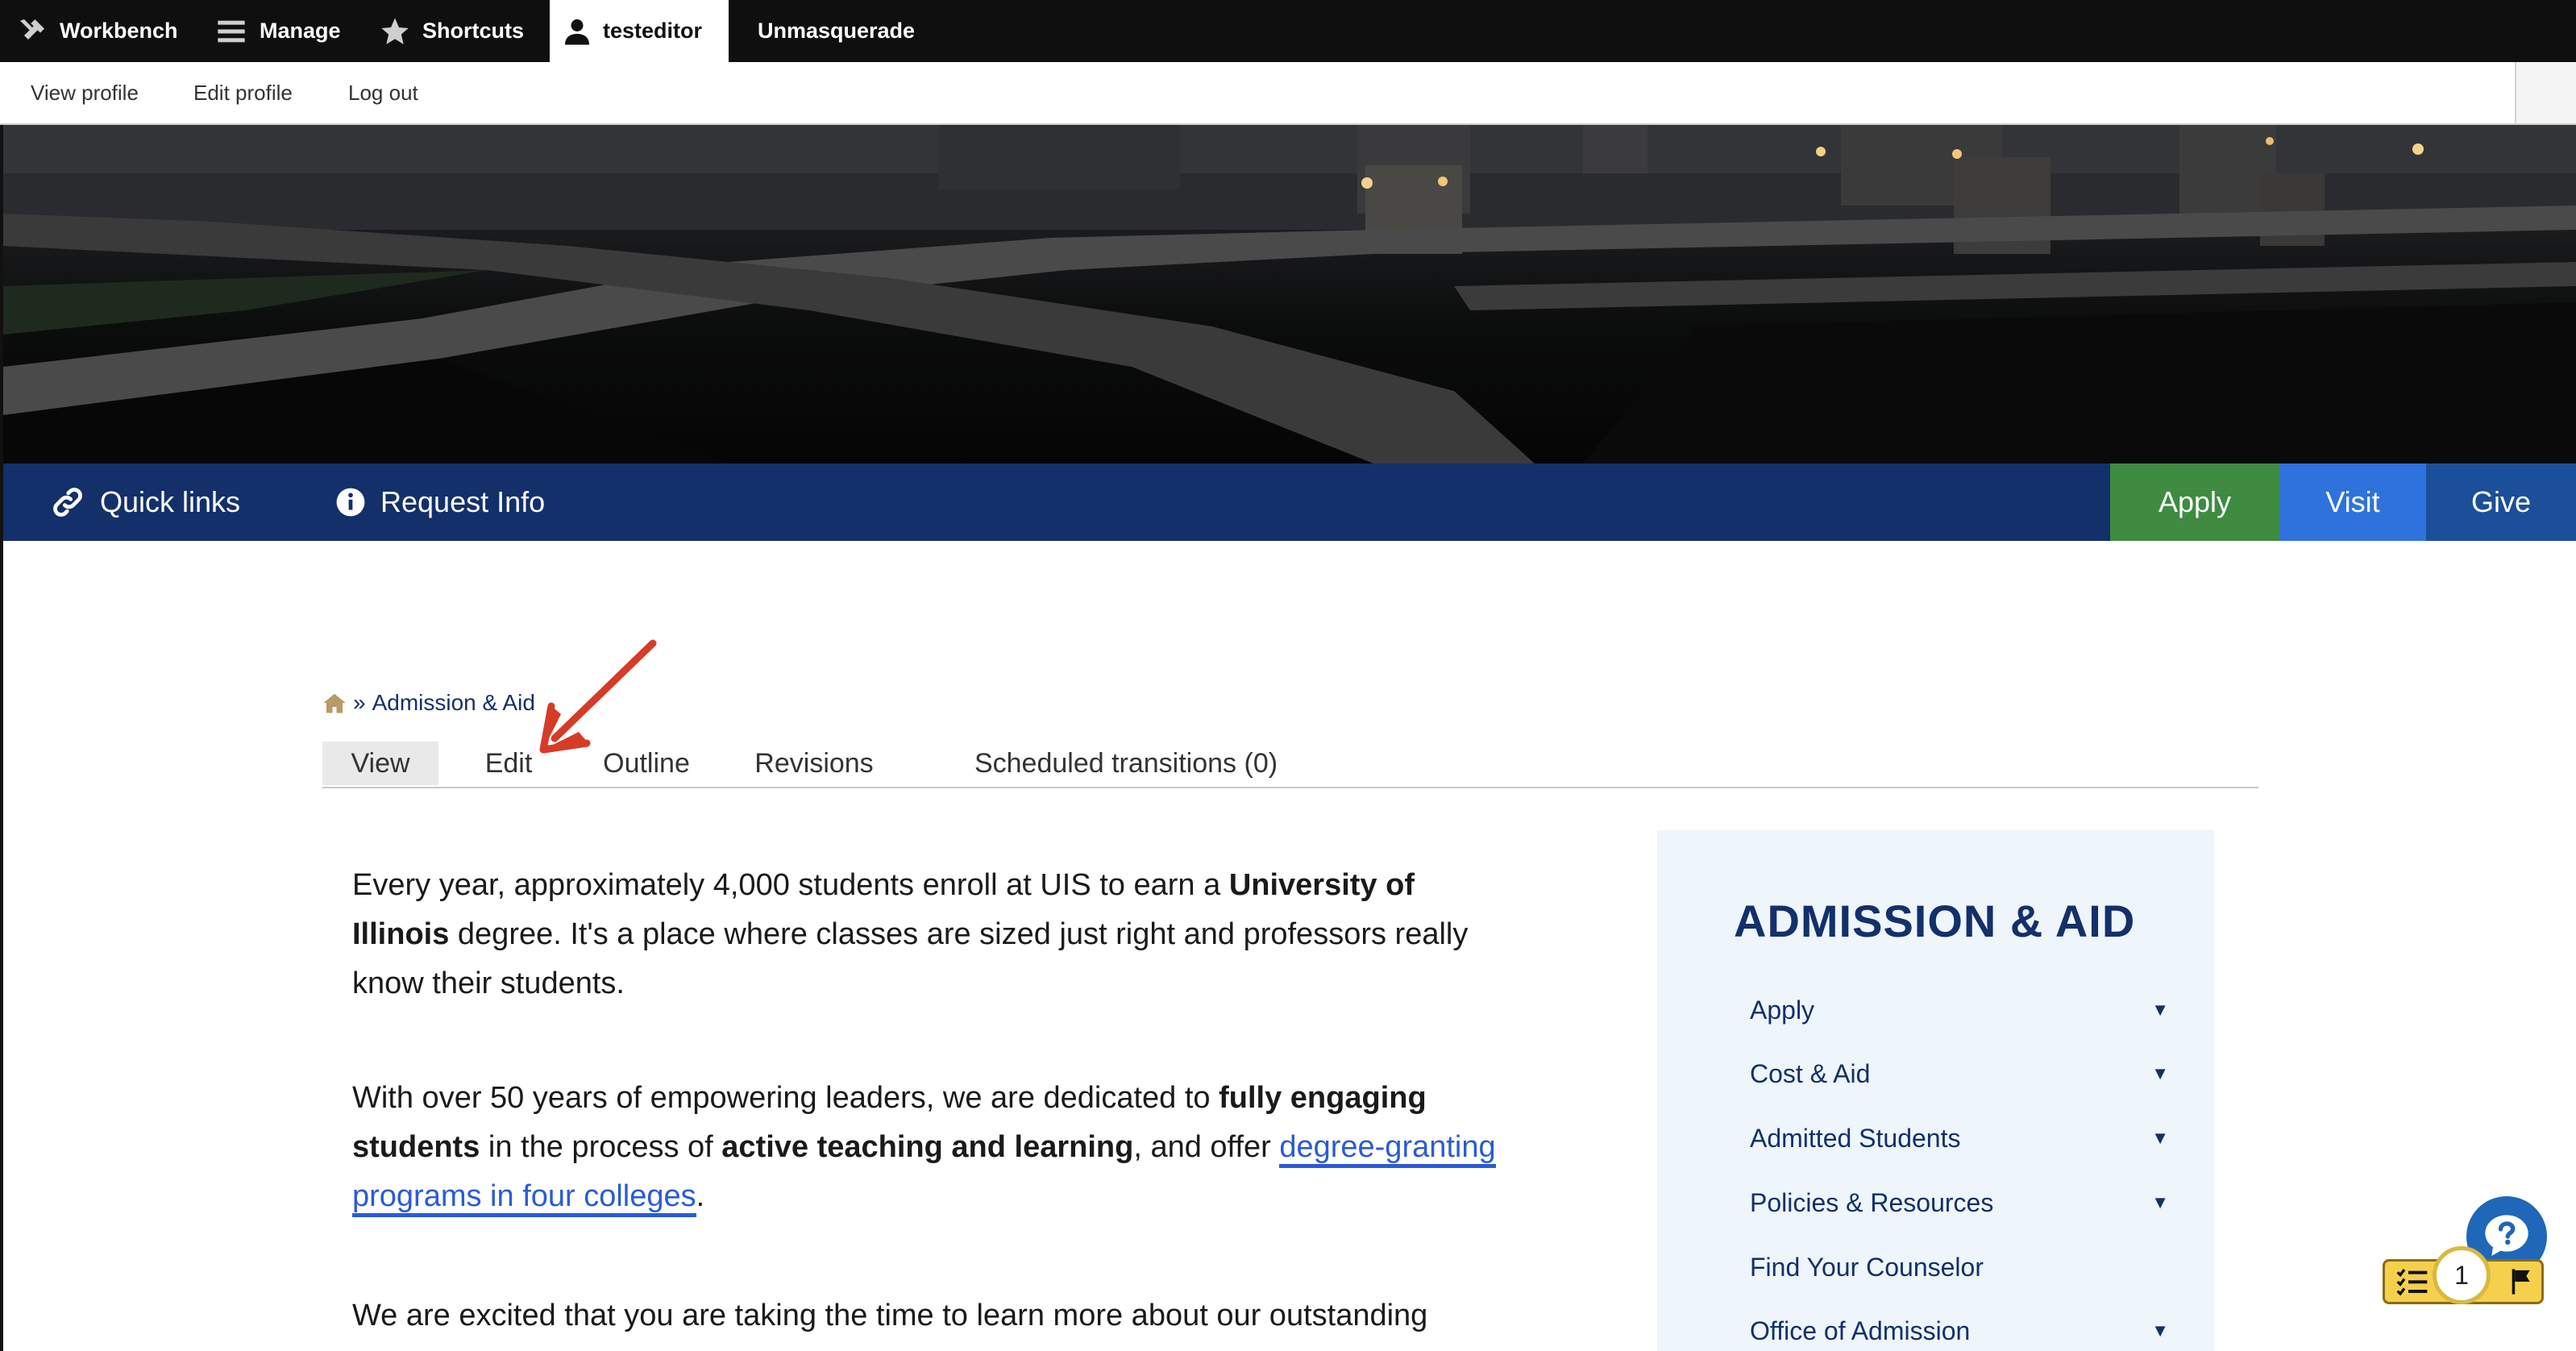 The height and width of the screenshot is (1351, 2576). I want to click on breadcrumb: » Admission & Aid, so click(428, 703).